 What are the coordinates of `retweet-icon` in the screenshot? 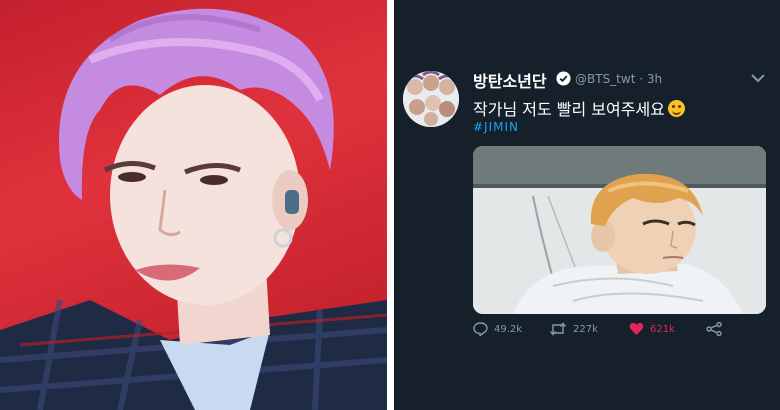 It's located at (558, 329).